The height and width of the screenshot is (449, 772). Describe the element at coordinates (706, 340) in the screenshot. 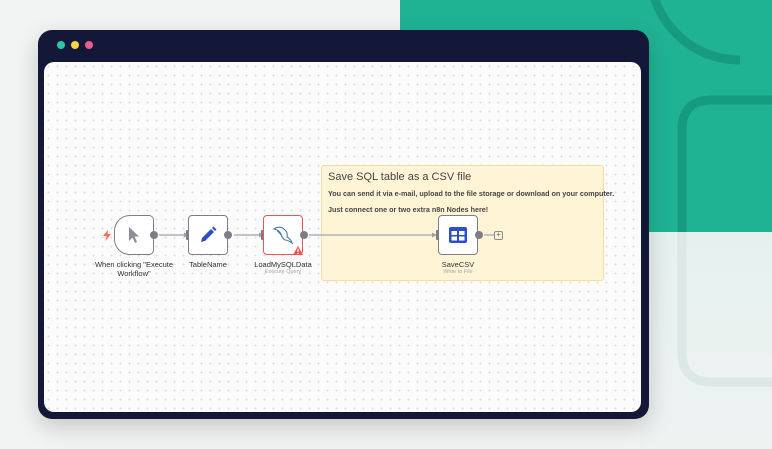

I see `background-lower-panel` at that location.